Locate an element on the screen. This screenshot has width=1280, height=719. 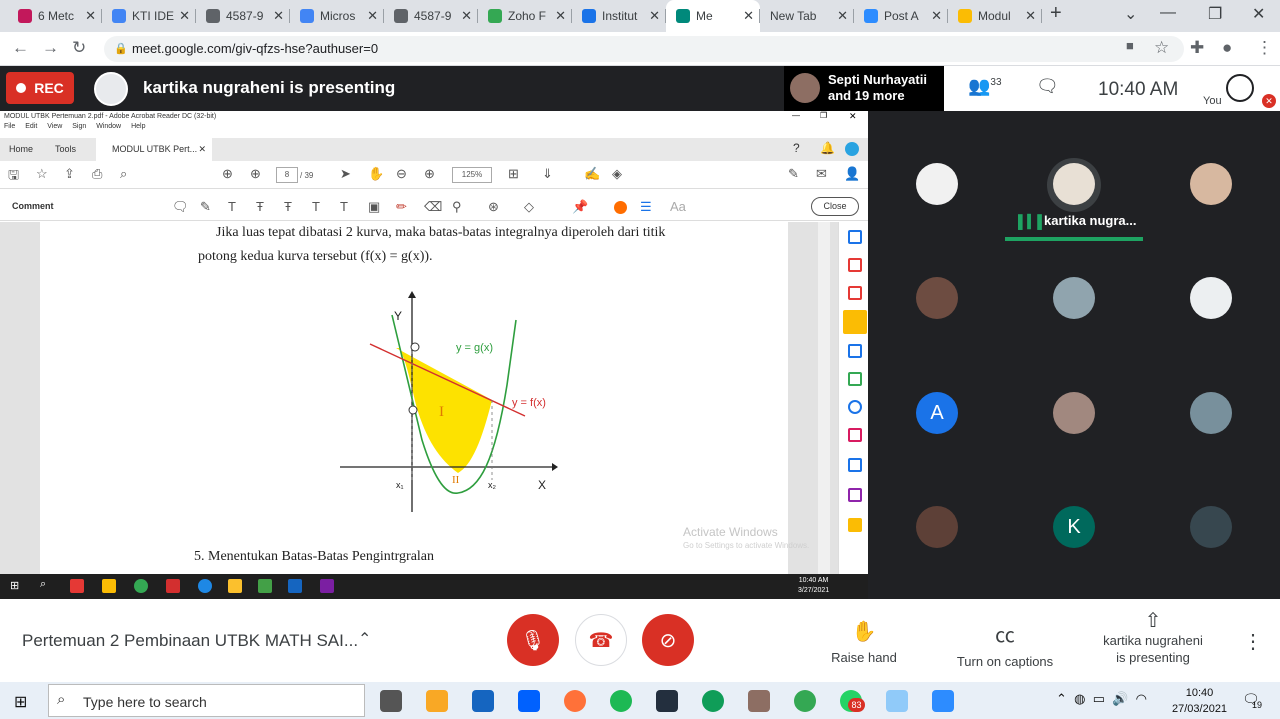
browser-tab: New Tab ✕ is located at coordinates (807, 16).